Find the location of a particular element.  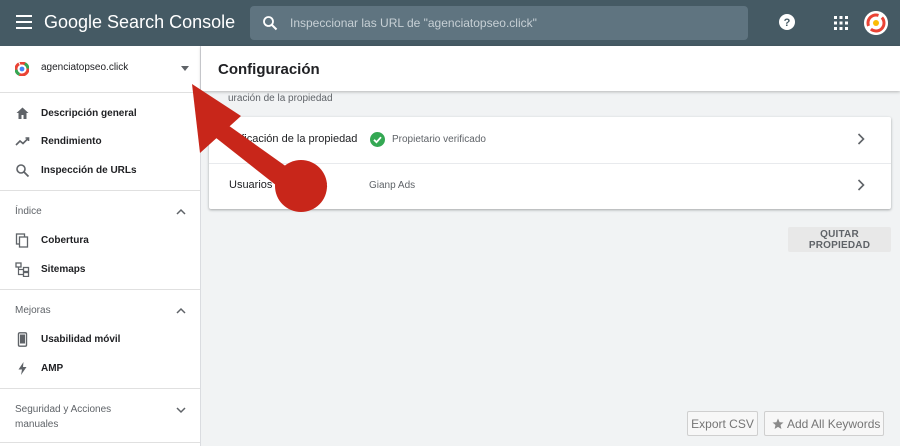

sidebar-item-overview: Descripción general is located at coordinates (100, 114).